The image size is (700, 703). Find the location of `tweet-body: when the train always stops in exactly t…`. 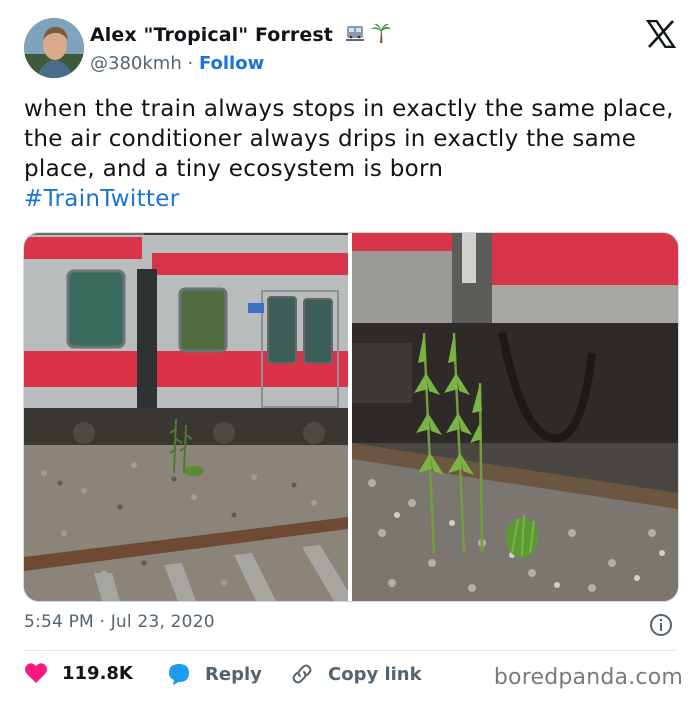

tweet-body: when the train always stops in exactly t… is located at coordinates (349, 139).